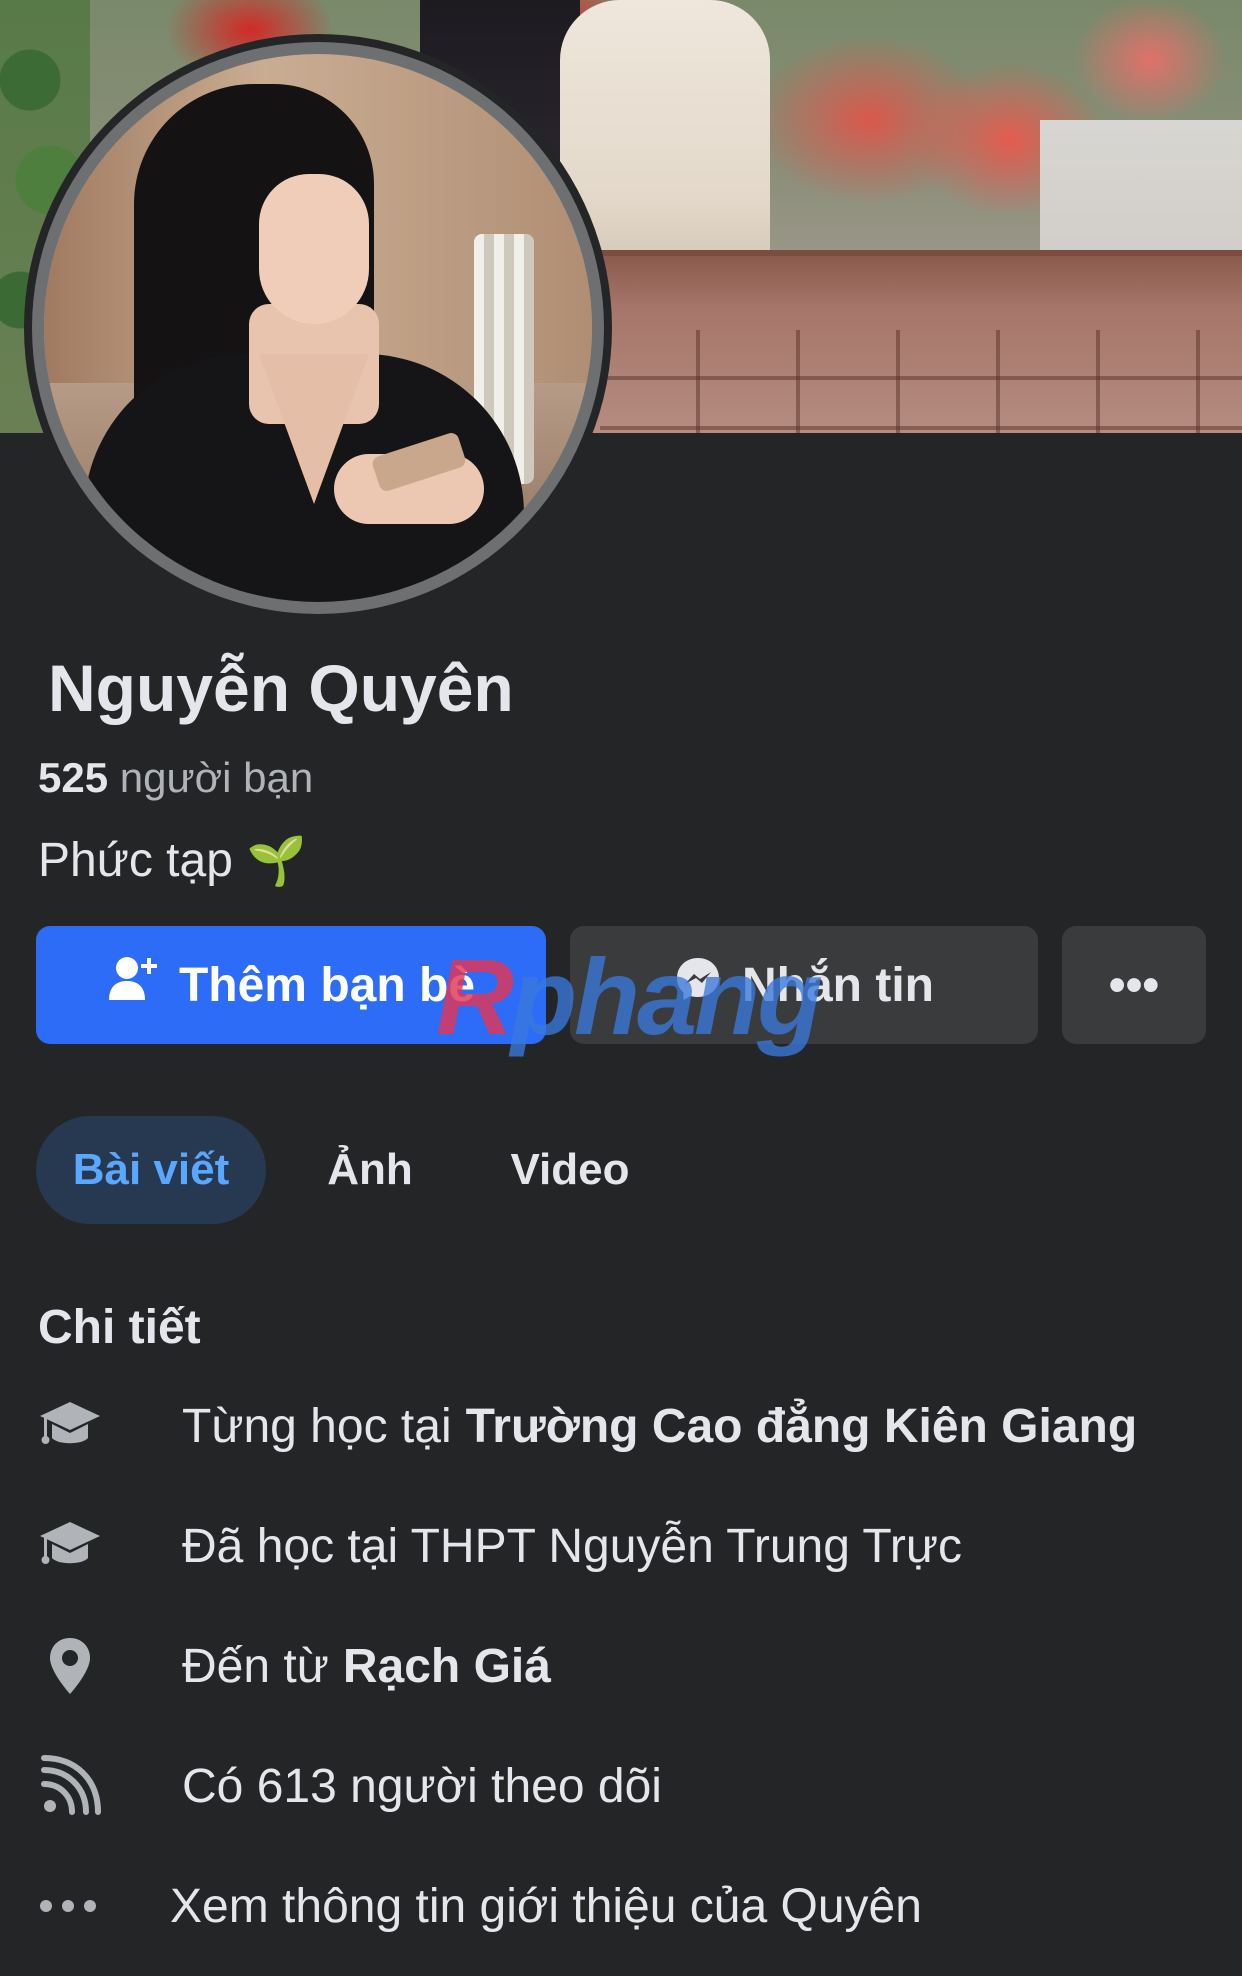  Describe the element at coordinates (570, 1170) in the screenshot. I see `tab-video: Video` at that location.